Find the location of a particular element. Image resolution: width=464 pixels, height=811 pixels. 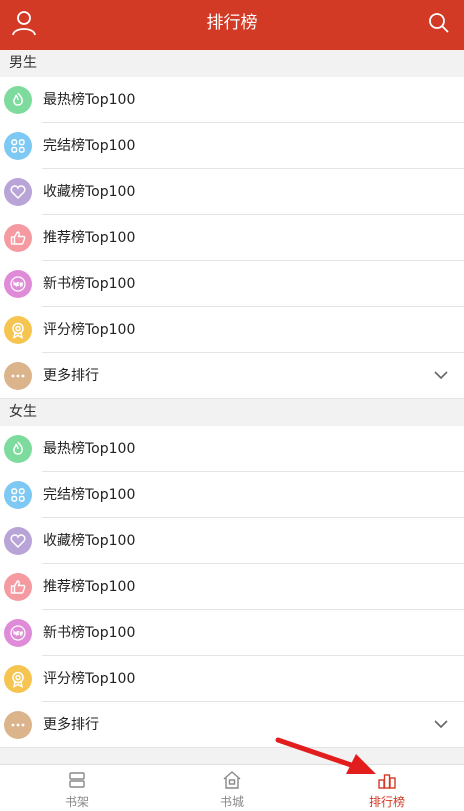

tab-ranking: 排行榜 is located at coordinates (387, 788).